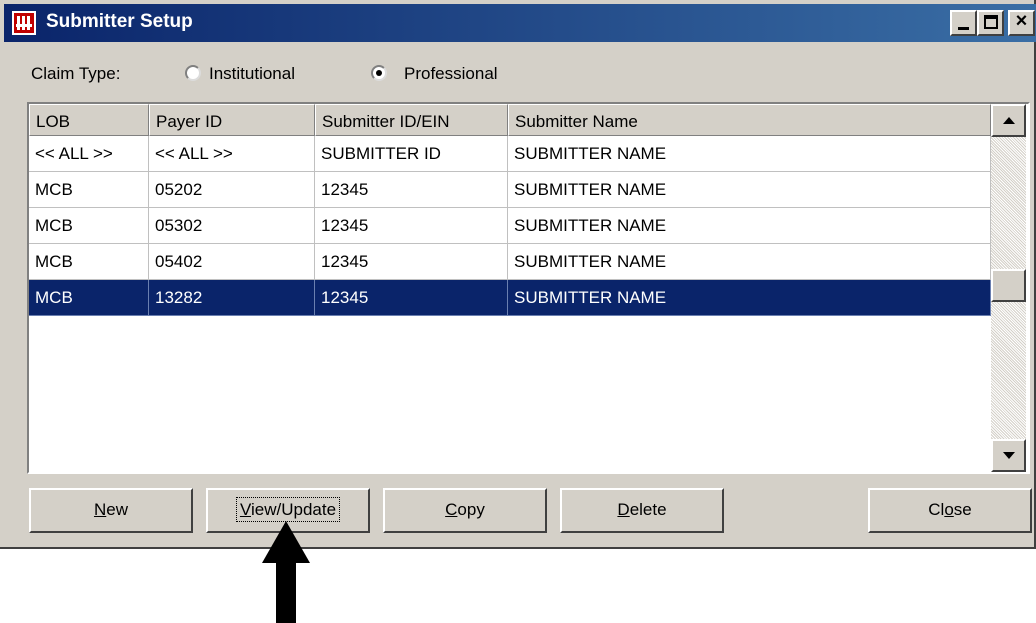  What do you see at coordinates (465, 510) in the screenshot?
I see `copy-button: Copy` at bounding box center [465, 510].